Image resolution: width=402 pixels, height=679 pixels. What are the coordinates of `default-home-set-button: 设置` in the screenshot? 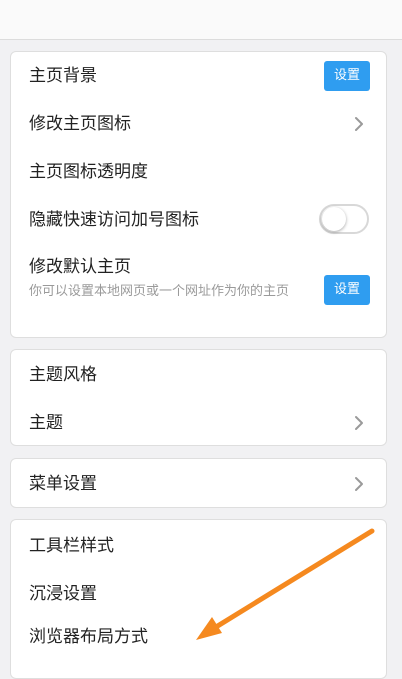 It's located at (347, 290).